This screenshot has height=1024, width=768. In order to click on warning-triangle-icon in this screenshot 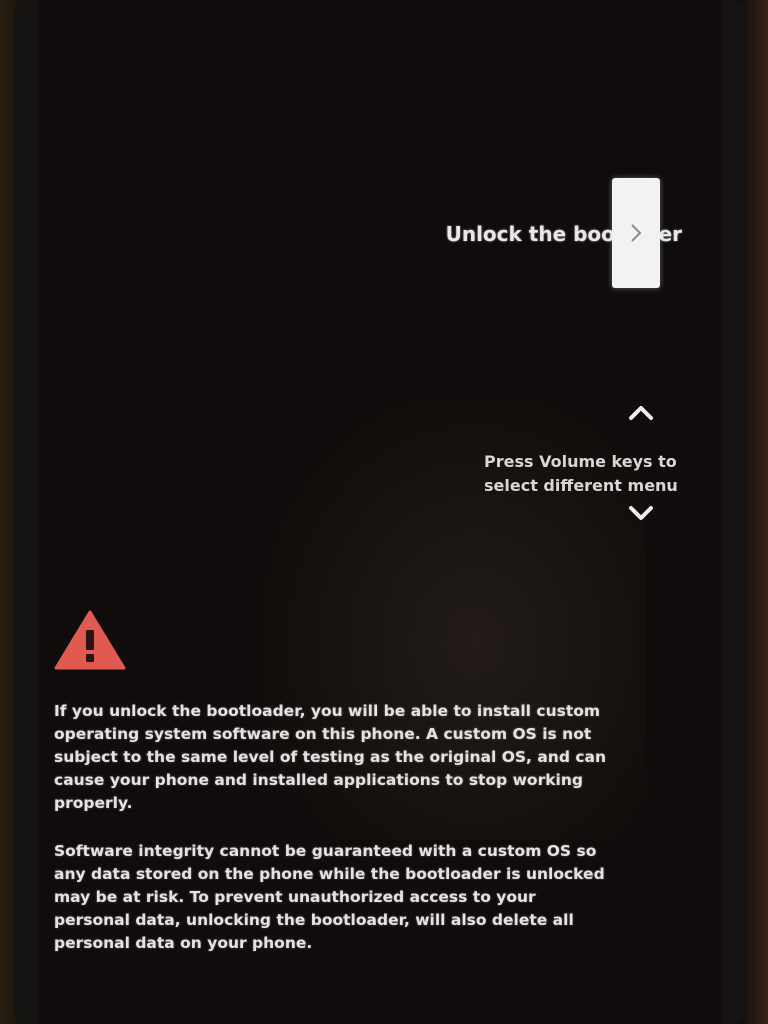, I will do `click(90, 642)`.